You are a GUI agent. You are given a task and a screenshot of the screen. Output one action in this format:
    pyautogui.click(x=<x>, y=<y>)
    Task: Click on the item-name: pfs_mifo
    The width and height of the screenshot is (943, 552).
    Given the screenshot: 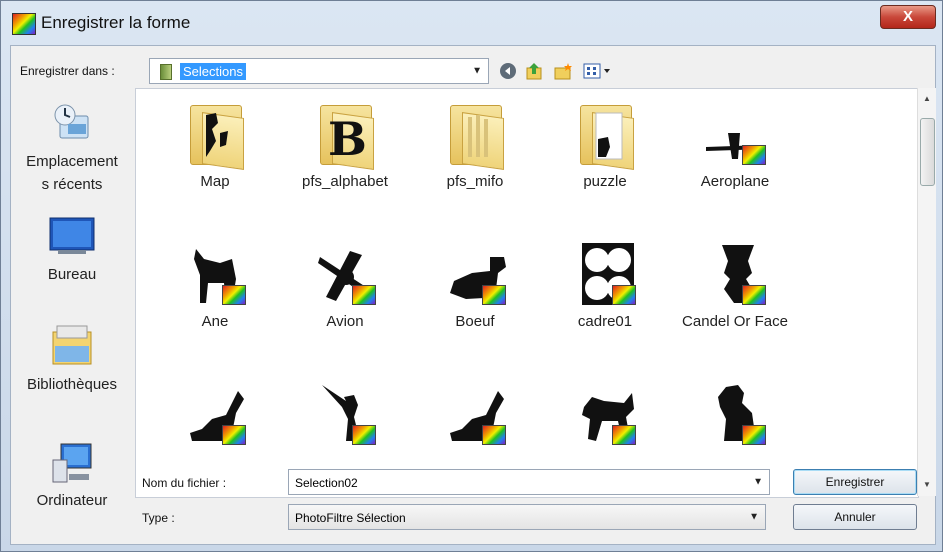 What is the action you would take?
    pyautogui.click(x=475, y=181)
    